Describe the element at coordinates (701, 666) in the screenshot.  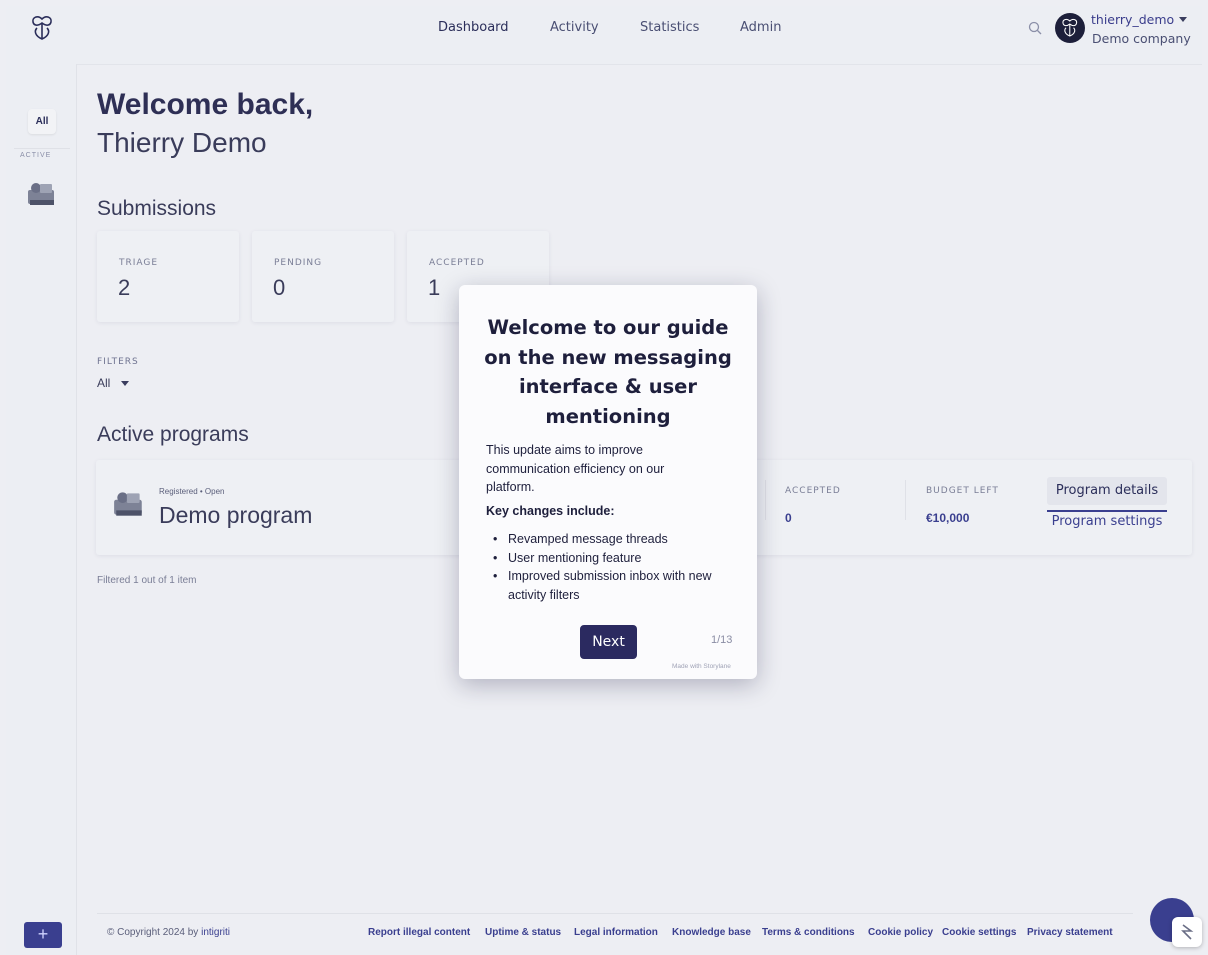
I see `made-with-storylane-link: Made with Storylane` at that location.